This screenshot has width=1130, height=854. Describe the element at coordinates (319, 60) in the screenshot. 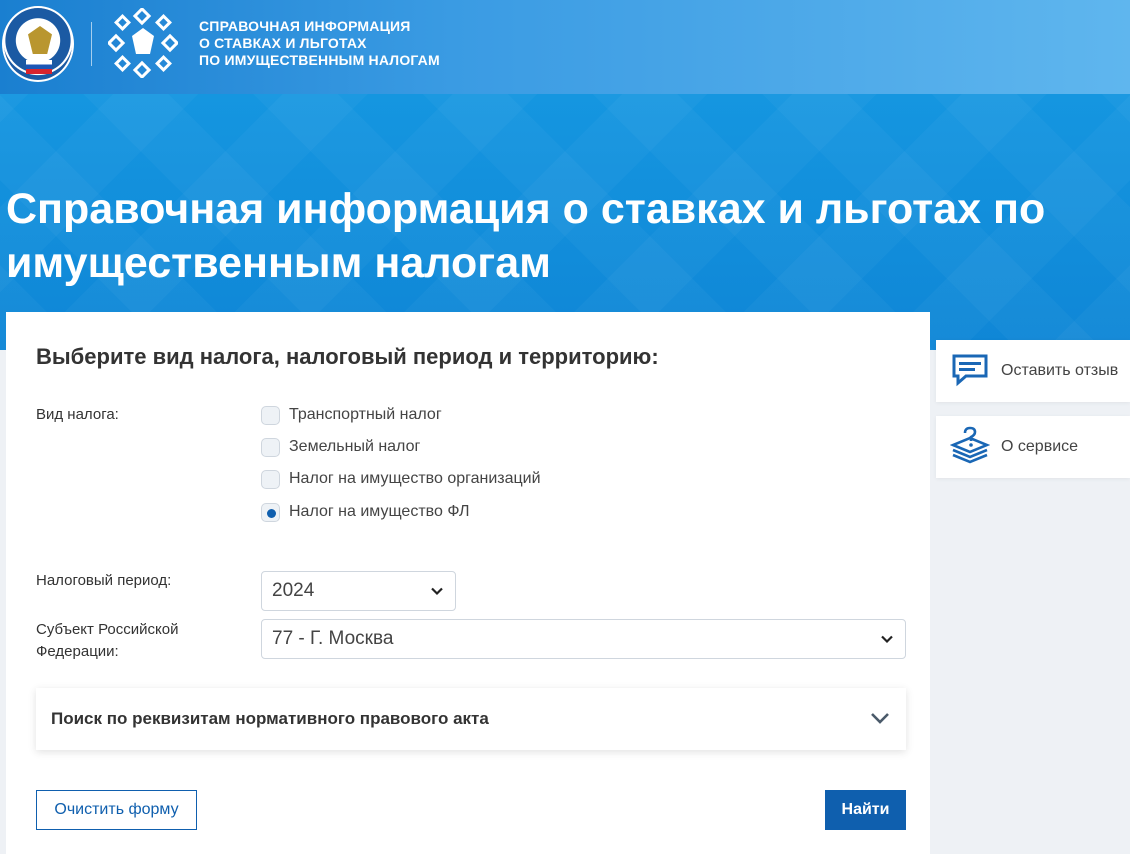

I see `logo-text-line-3: по имущественным налогам` at that location.